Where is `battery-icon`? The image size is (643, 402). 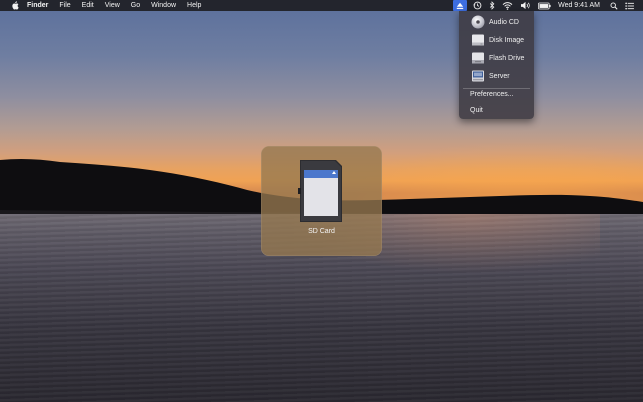
battery-icon is located at coordinates (544, 5).